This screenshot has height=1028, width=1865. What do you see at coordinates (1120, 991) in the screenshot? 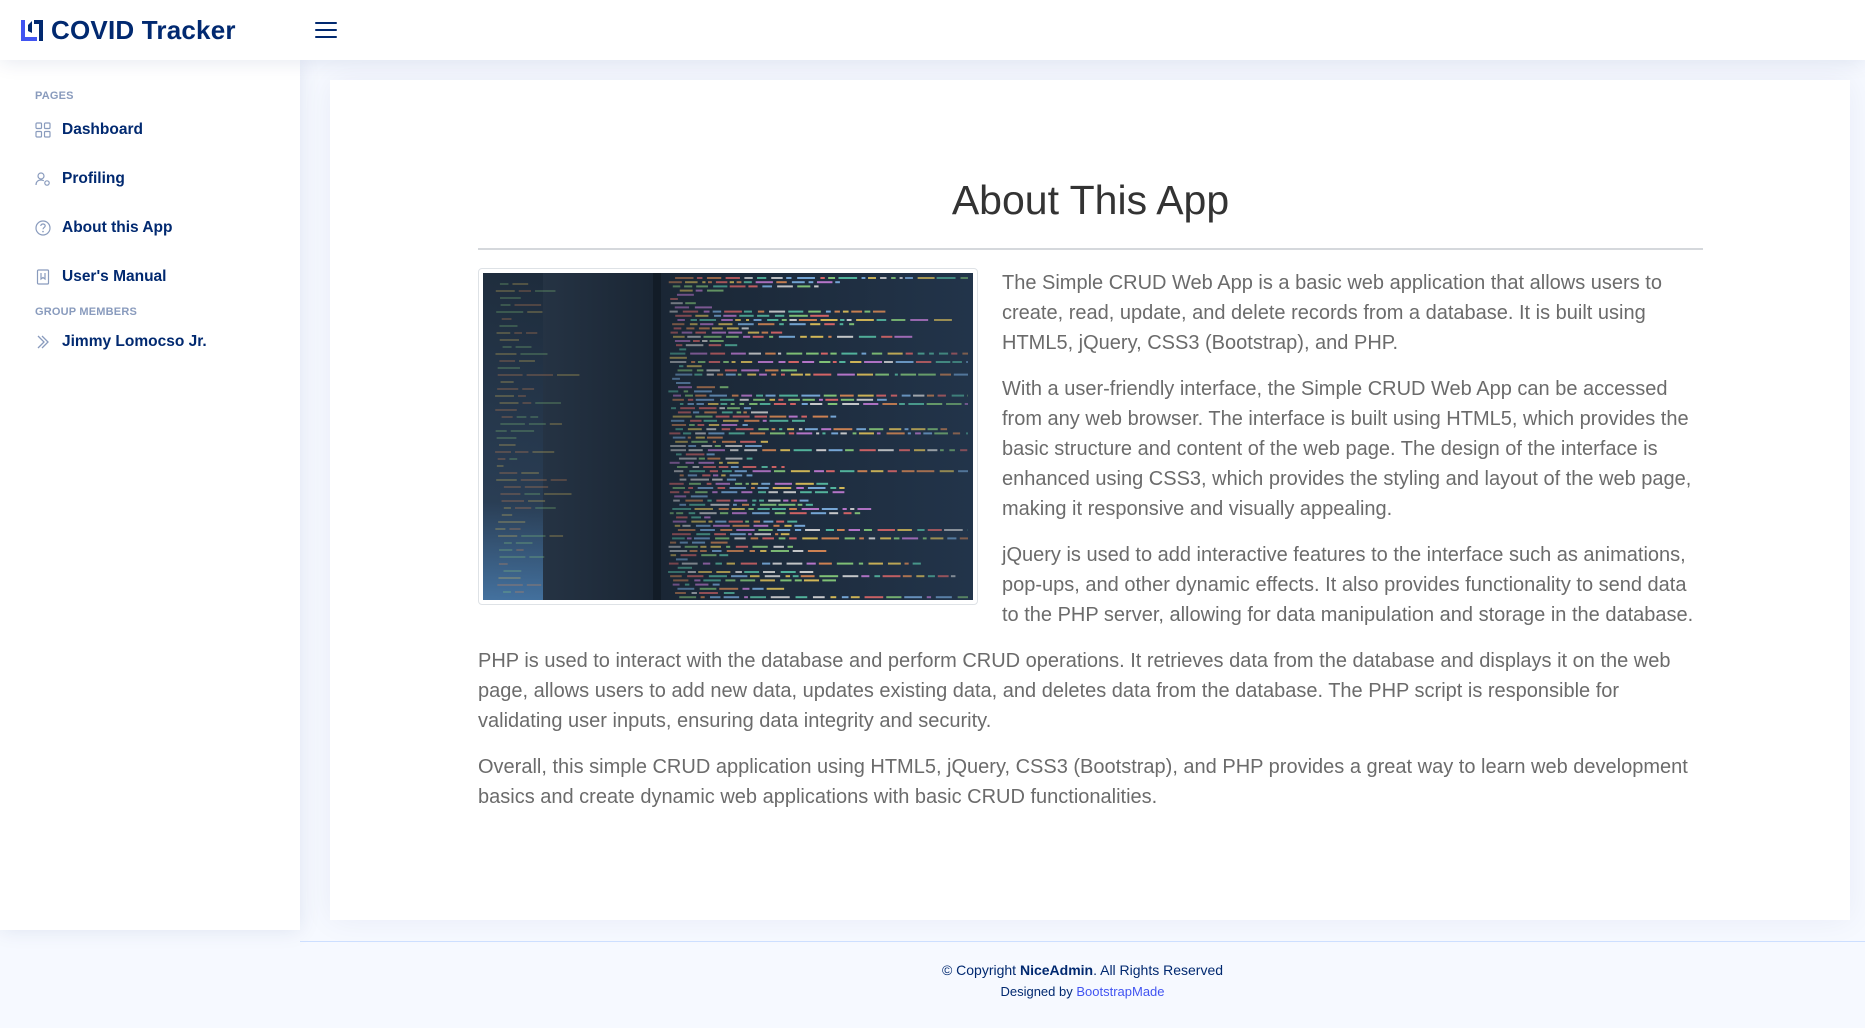
I see `designer-link: BootstrapMade` at bounding box center [1120, 991].